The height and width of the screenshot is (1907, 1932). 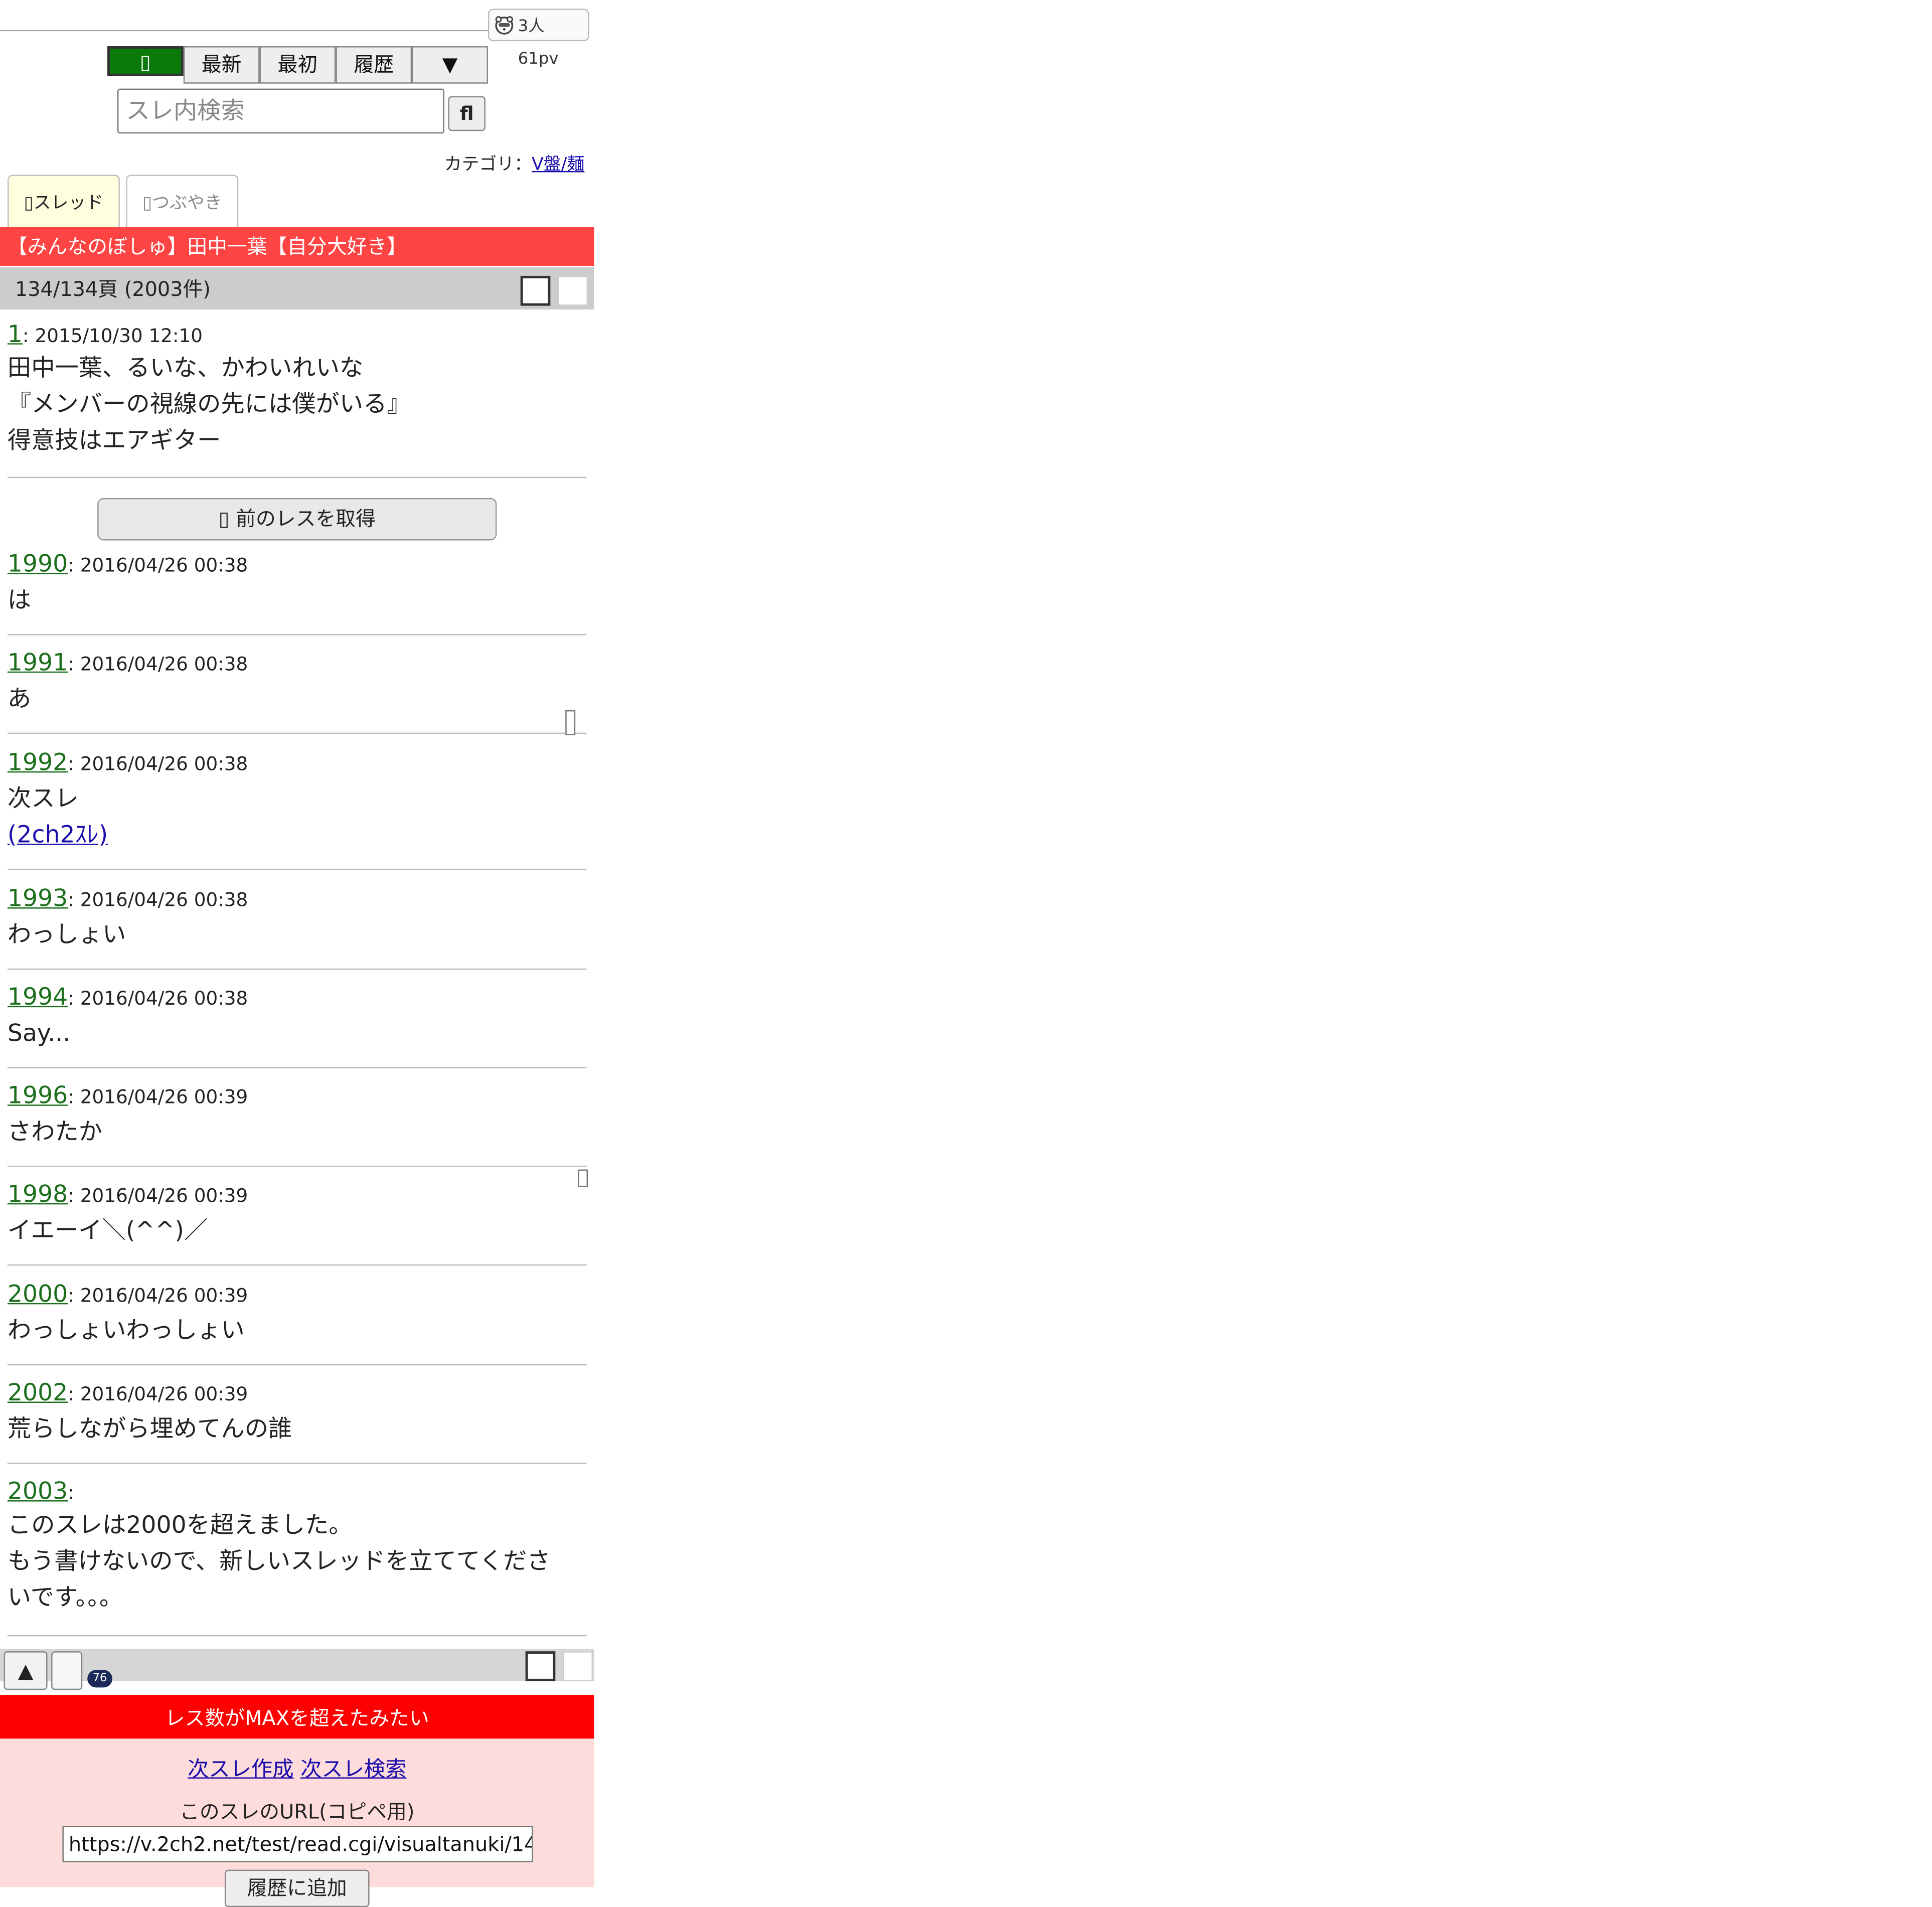 I want to click on post-number-link: 2000, so click(x=38, y=1294).